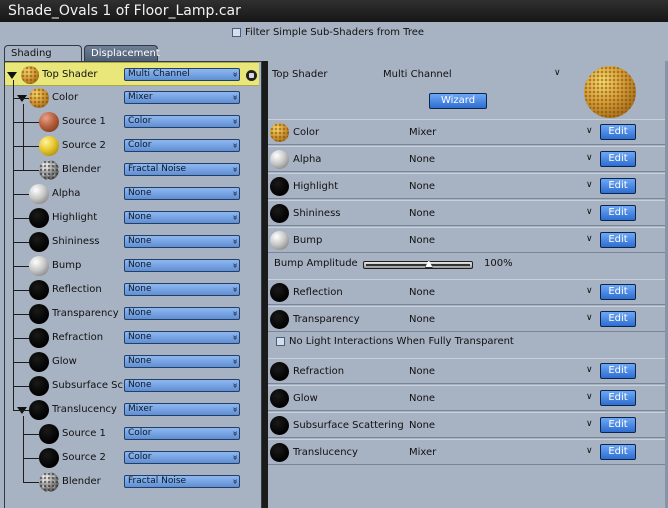 This screenshot has width=668, height=508. I want to click on top-shader-label: Top Shader, so click(300, 74).